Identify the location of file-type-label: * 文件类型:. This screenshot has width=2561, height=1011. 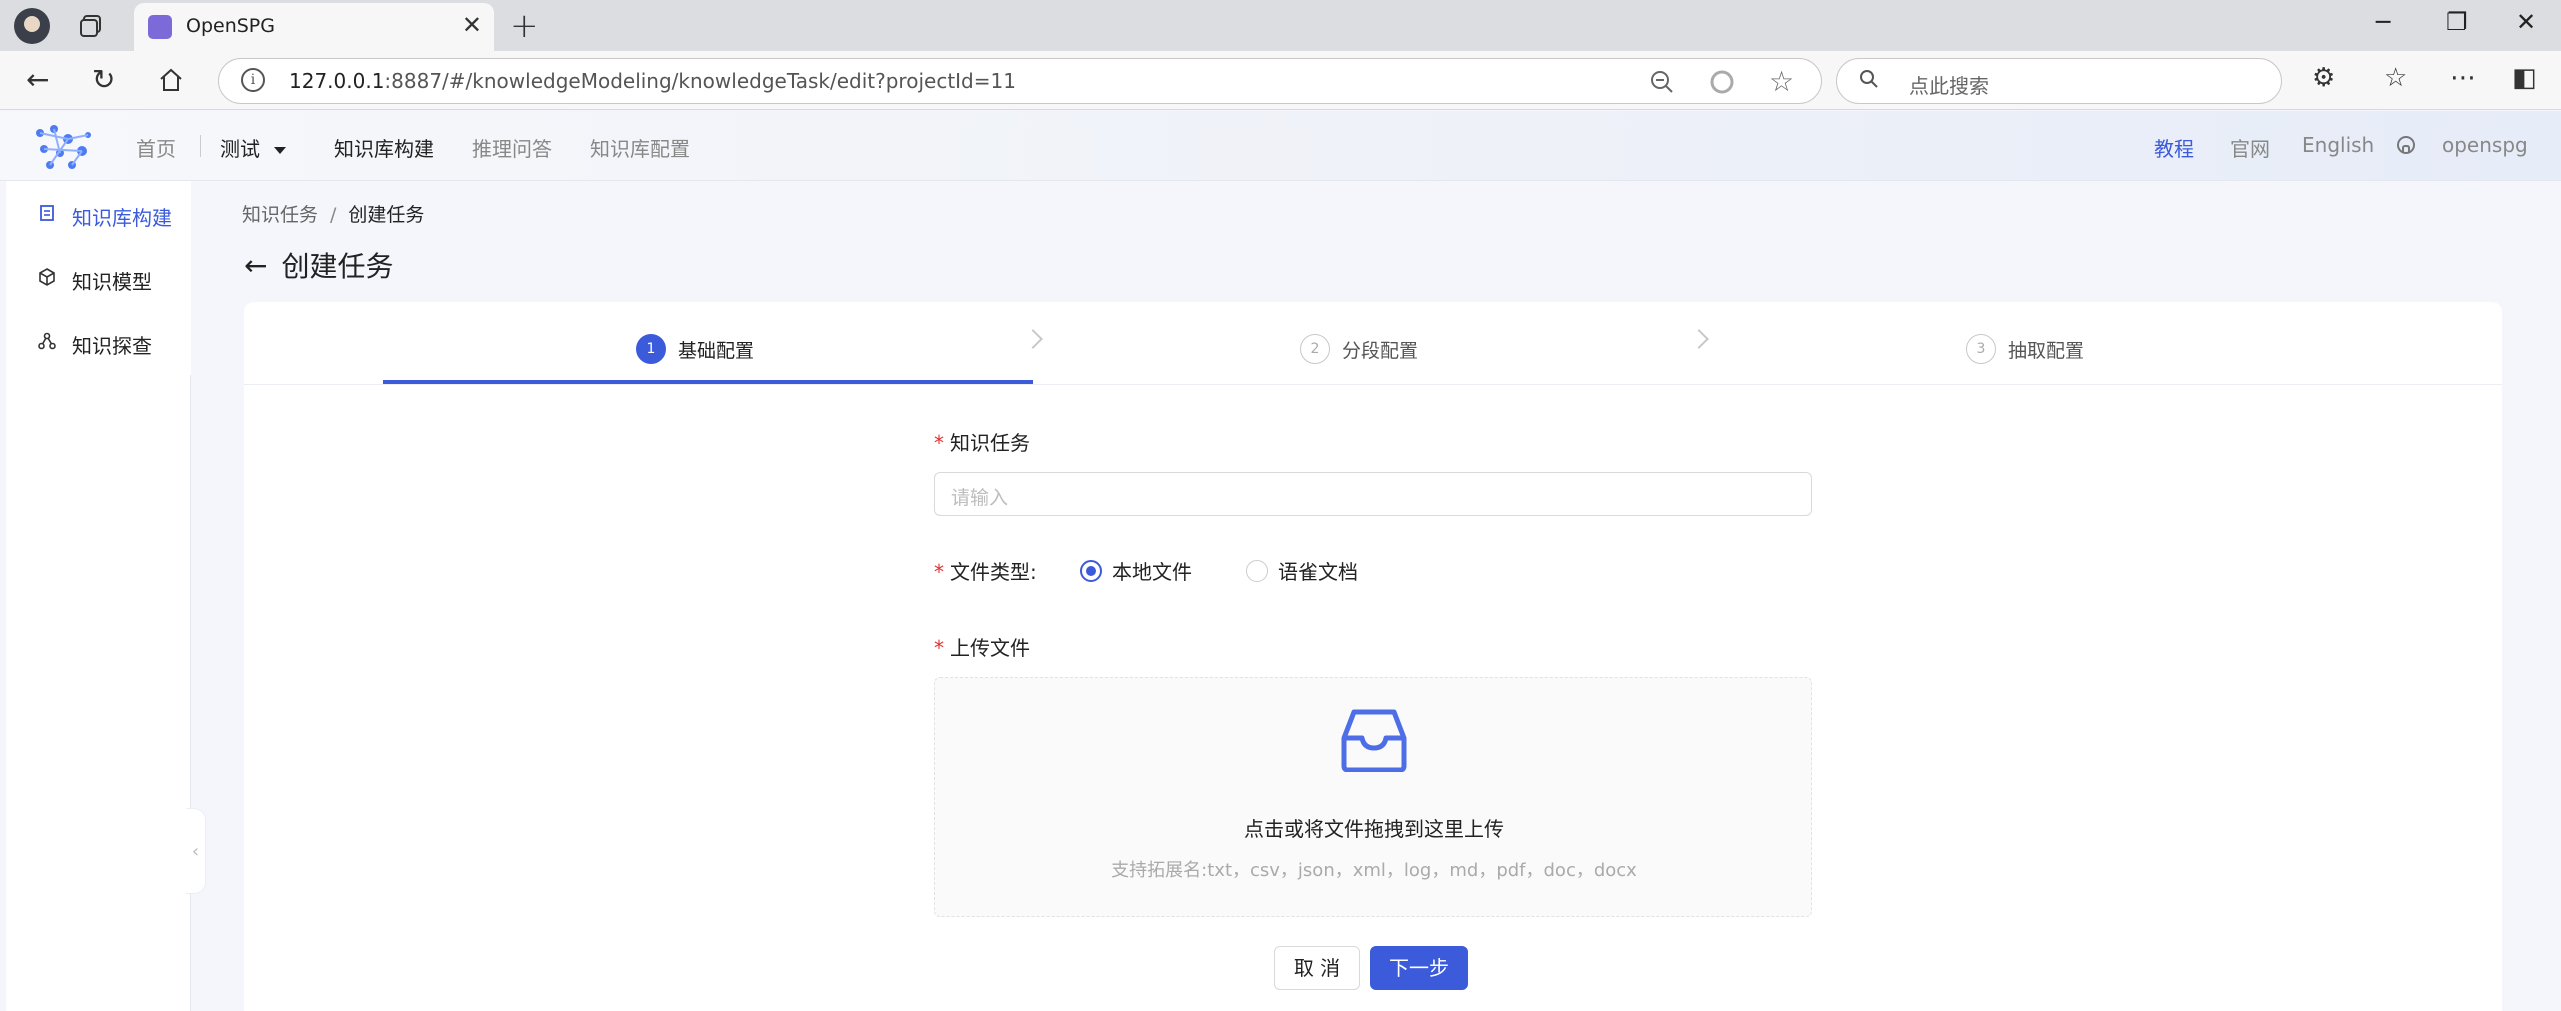
(985, 572).